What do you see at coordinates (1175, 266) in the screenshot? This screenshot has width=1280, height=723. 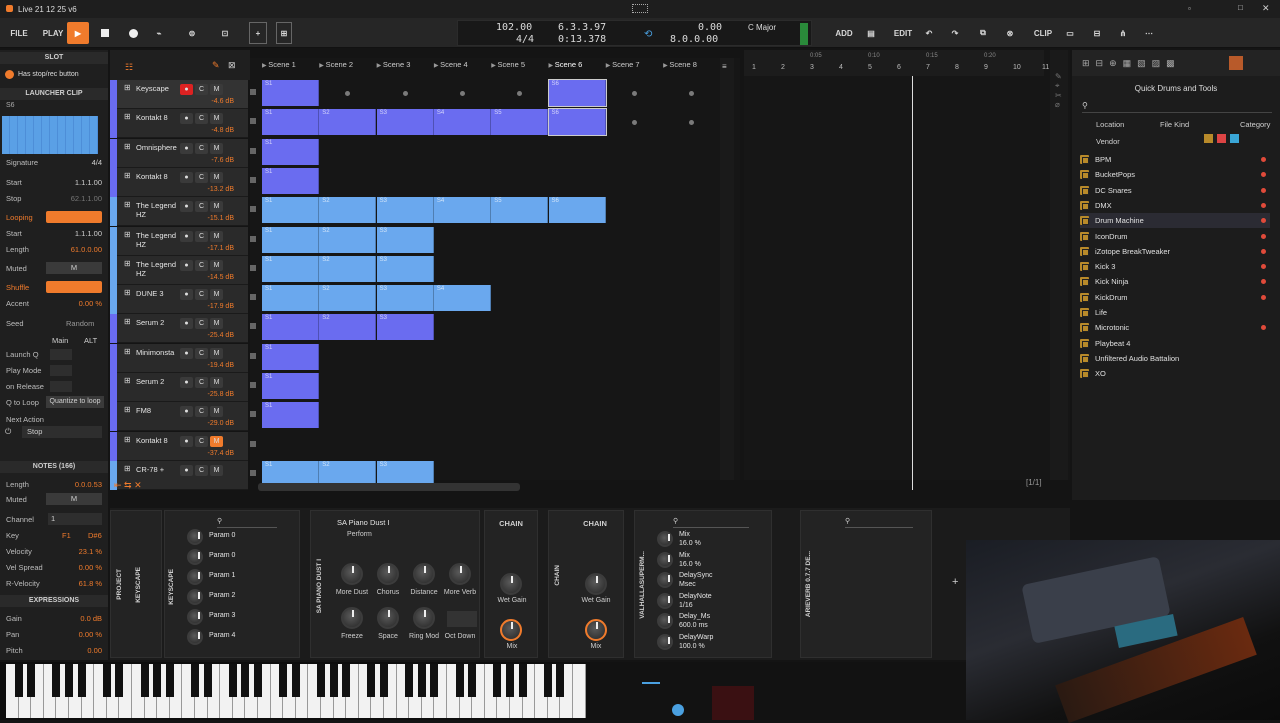 I see `browser-item: Kick 3` at bounding box center [1175, 266].